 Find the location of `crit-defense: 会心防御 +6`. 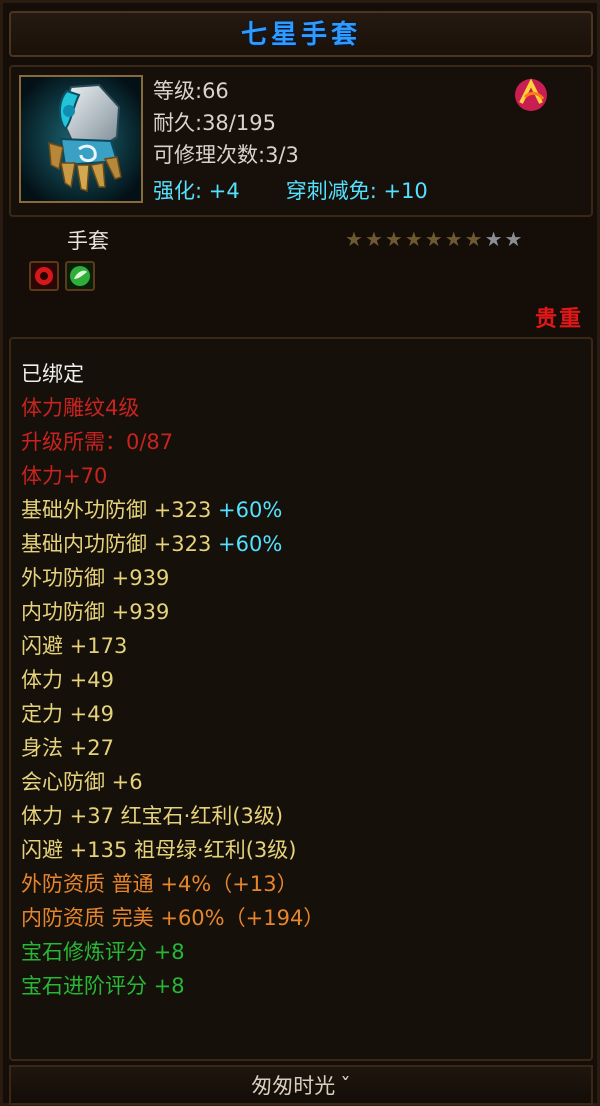

crit-defense: 会心防御 +6 is located at coordinates (82, 782).